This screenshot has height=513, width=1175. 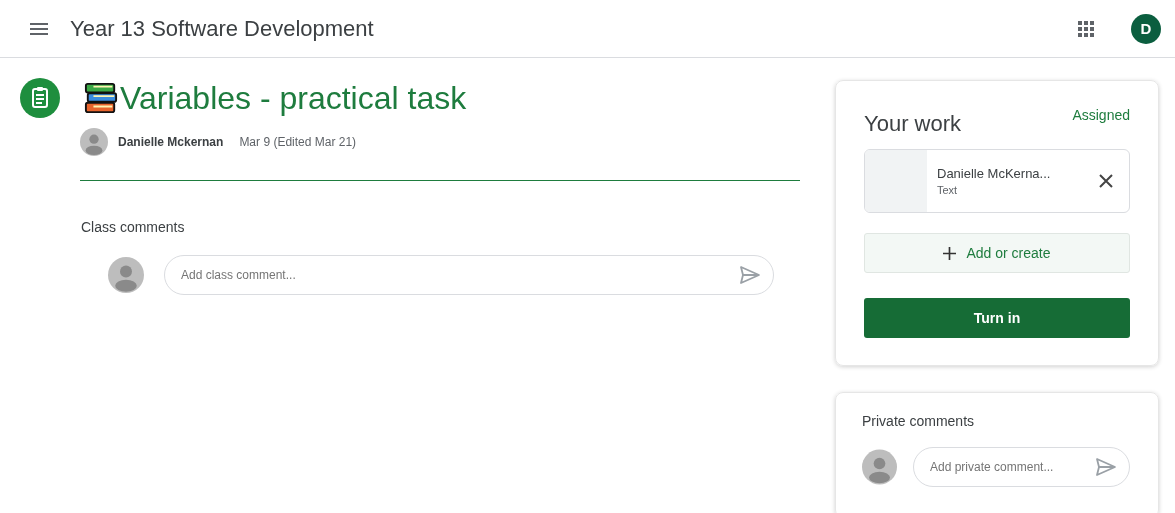 What do you see at coordinates (222, 28) in the screenshot?
I see `class-title: Year 13 Software Development` at bounding box center [222, 28].